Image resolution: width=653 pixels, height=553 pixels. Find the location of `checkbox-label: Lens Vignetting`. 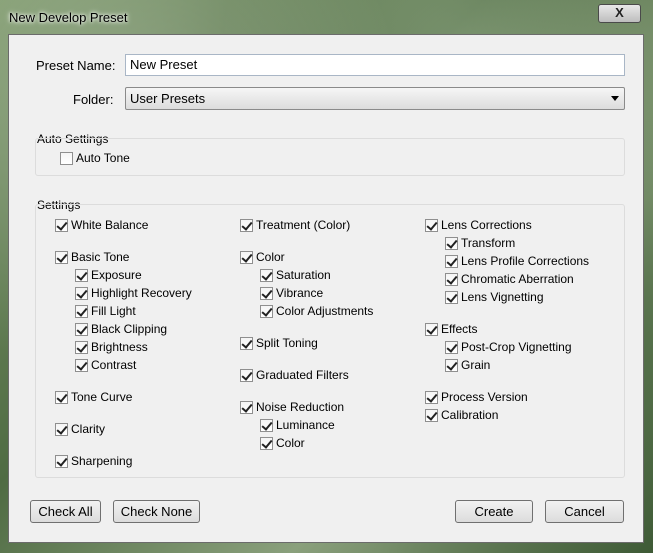

checkbox-label: Lens Vignetting is located at coordinates (502, 297).